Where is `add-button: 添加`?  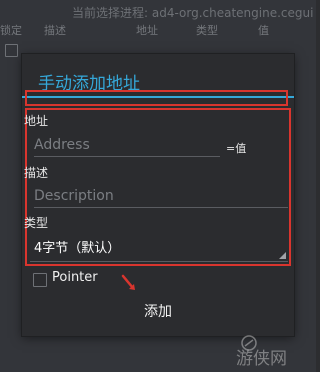
add-button: 添加 is located at coordinates (158, 312).